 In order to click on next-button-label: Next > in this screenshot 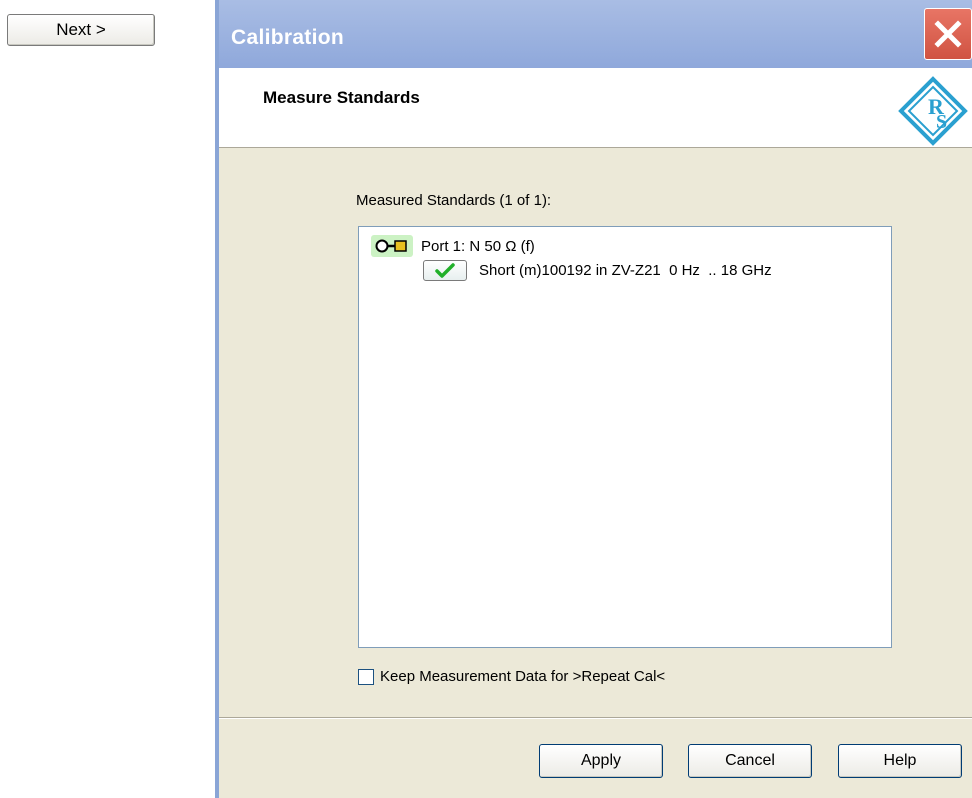, I will do `click(81, 29)`.